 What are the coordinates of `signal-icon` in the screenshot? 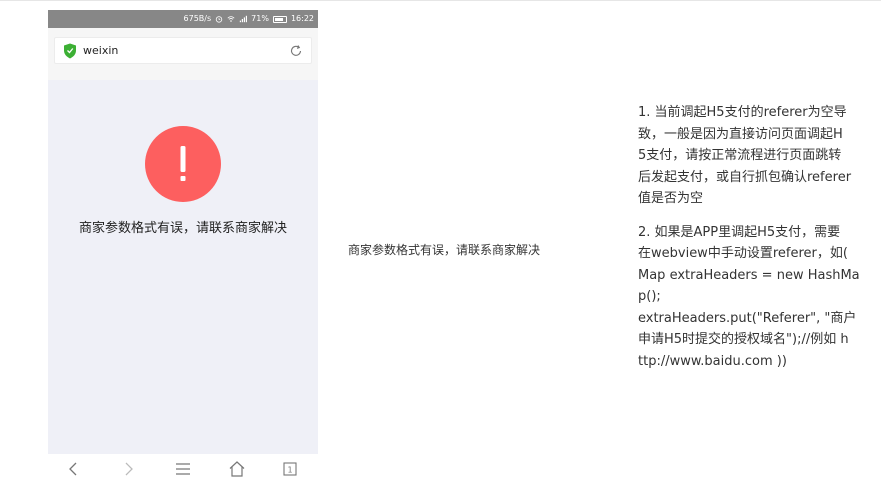 It's located at (243, 19).